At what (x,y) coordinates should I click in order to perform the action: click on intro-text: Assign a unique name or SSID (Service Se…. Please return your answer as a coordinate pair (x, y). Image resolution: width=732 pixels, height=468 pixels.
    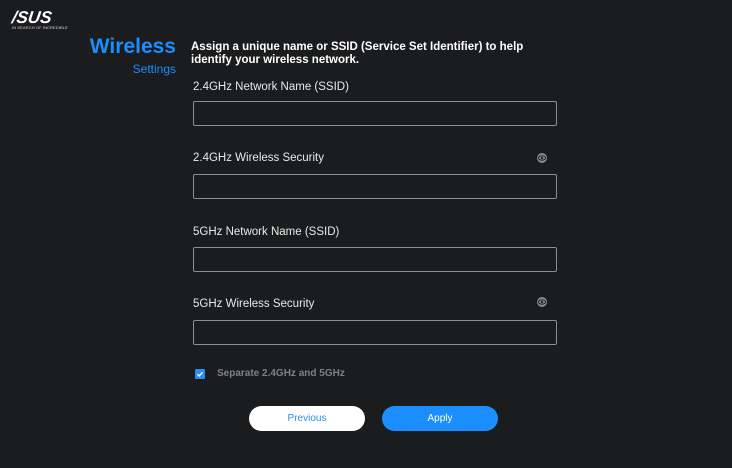
    Looking at the image, I should click on (357, 53).